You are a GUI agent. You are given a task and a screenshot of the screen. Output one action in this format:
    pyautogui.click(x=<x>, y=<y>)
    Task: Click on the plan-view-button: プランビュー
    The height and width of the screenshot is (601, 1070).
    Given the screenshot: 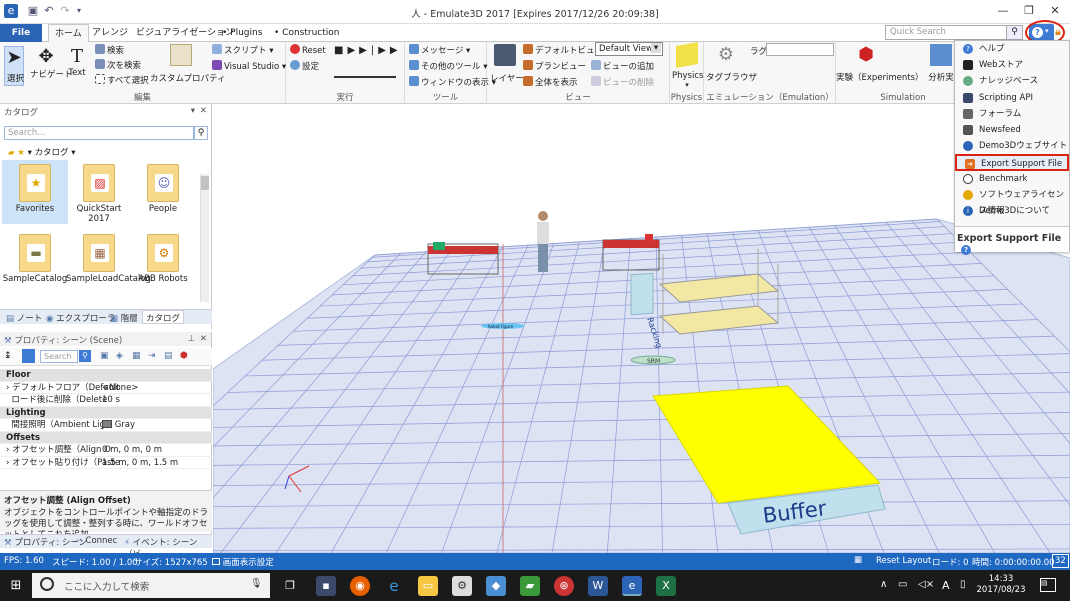 What is the action you would take?
    pyautogui.click(x=554, y=66)
    